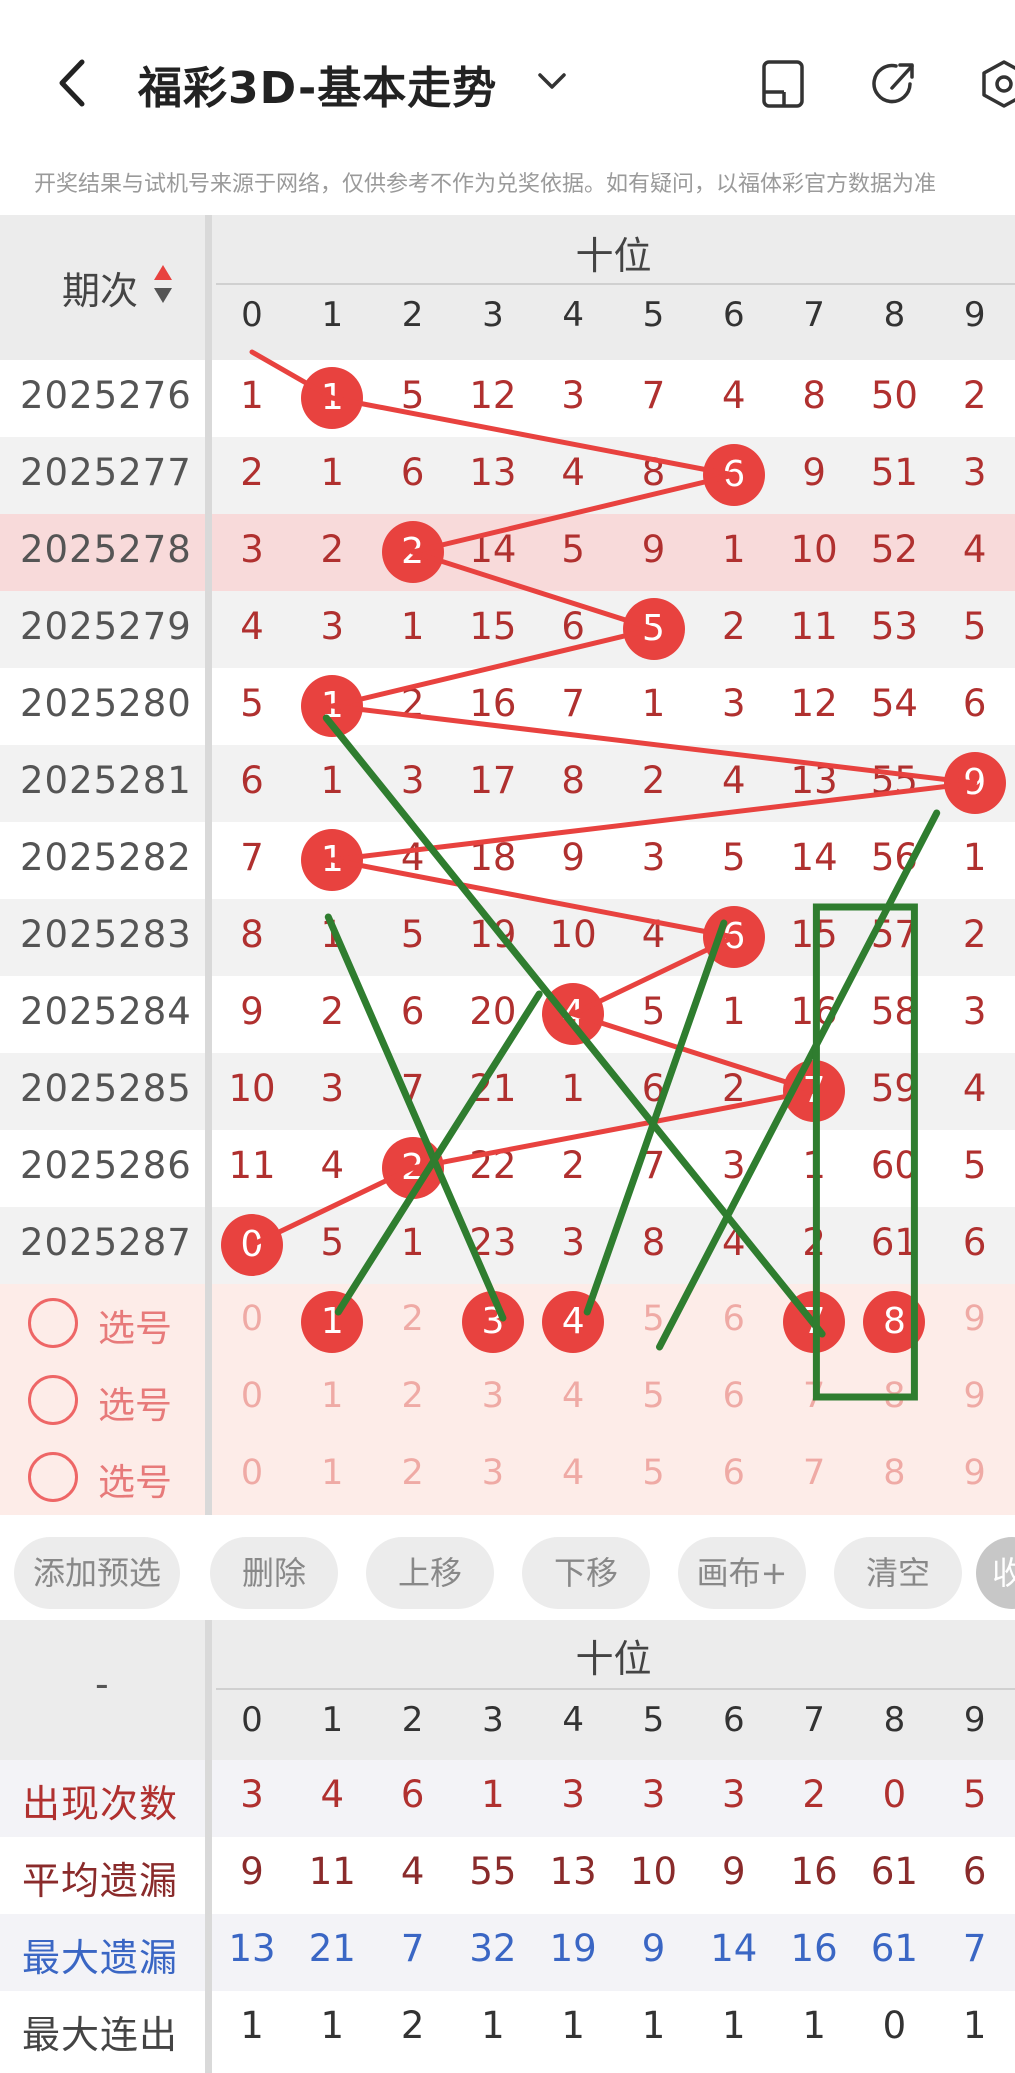 The image size is (1015, 2073). I want to click on stats-row-name: 最大连出, so click(100, 2035).